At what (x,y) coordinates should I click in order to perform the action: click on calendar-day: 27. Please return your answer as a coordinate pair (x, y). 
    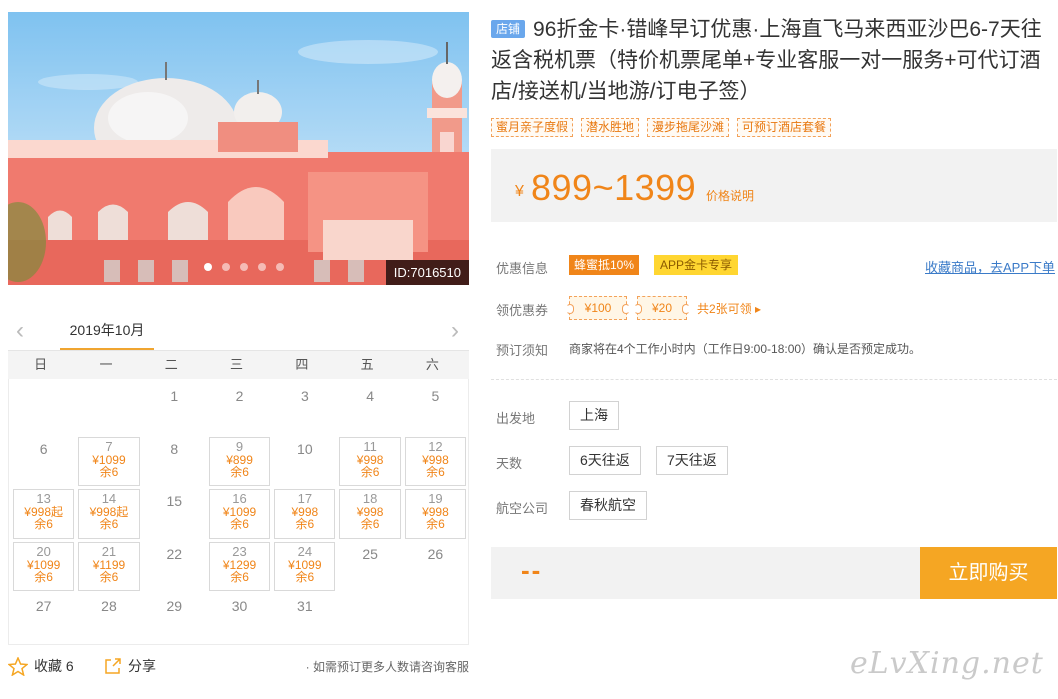
    Looking at the image, I should click on (43, 618).